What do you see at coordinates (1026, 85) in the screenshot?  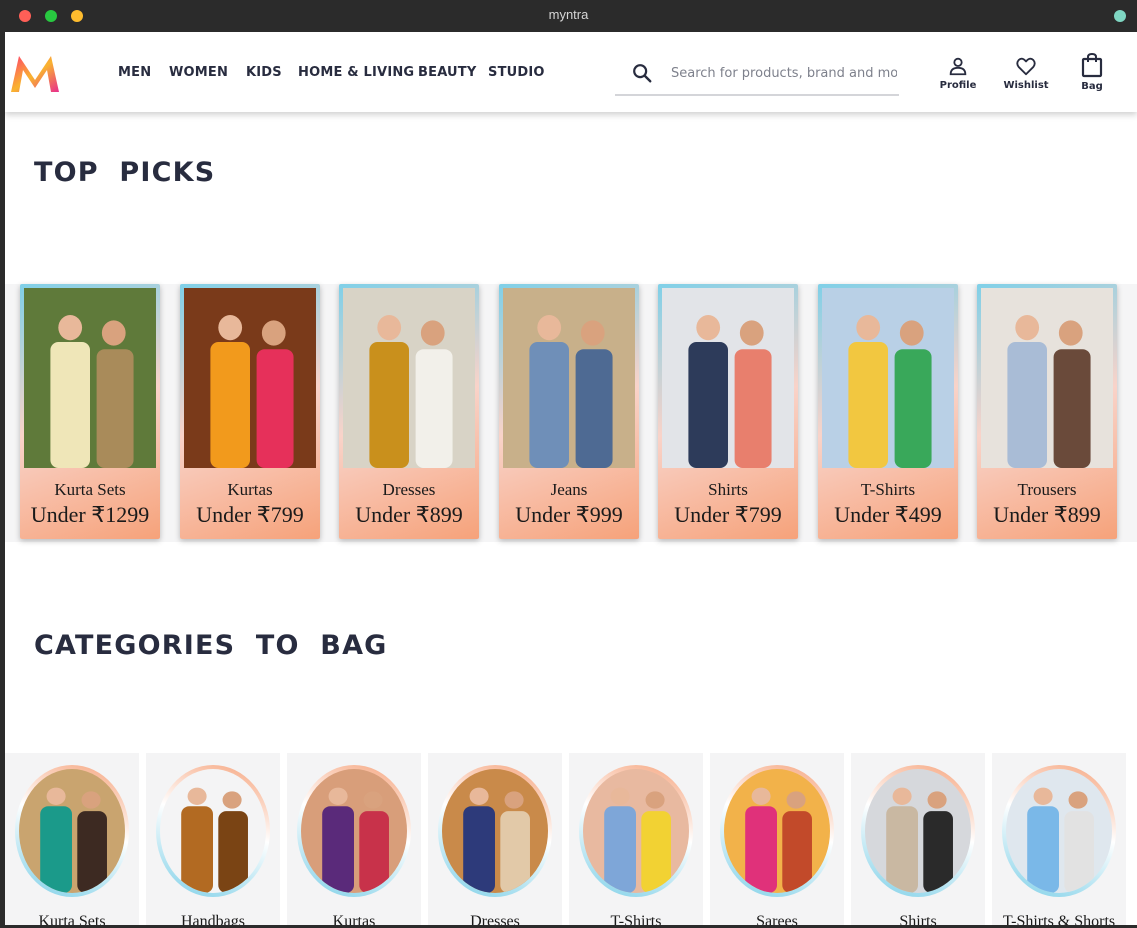 I see `wishlist-label: Wishlist` at bounding box center [1026, 85].